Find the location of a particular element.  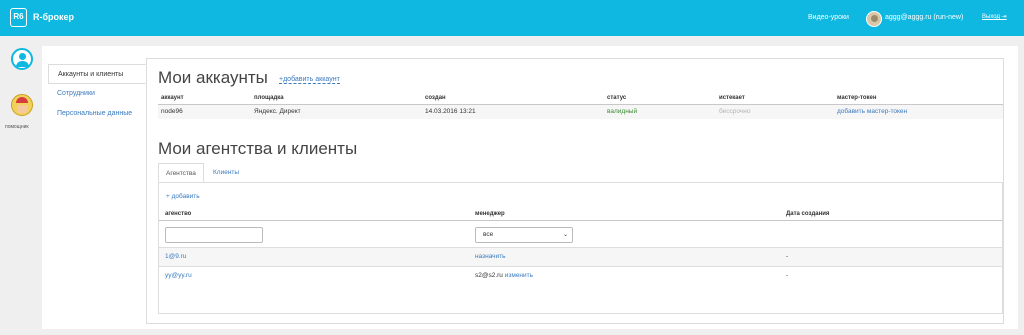

profile-icon is located at coordinates (22, 59).